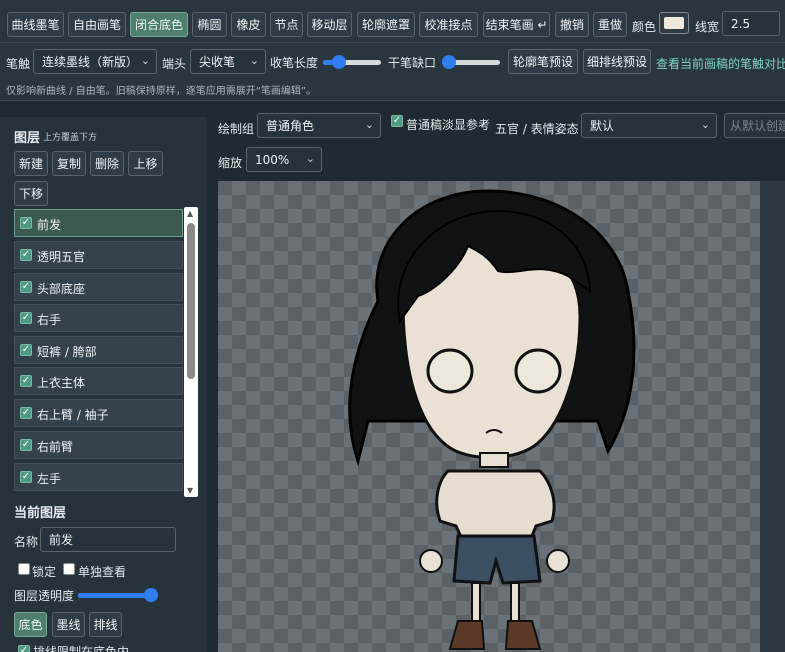  I want to click on closed-fill-button: 闭合底色, so click(159, 24).